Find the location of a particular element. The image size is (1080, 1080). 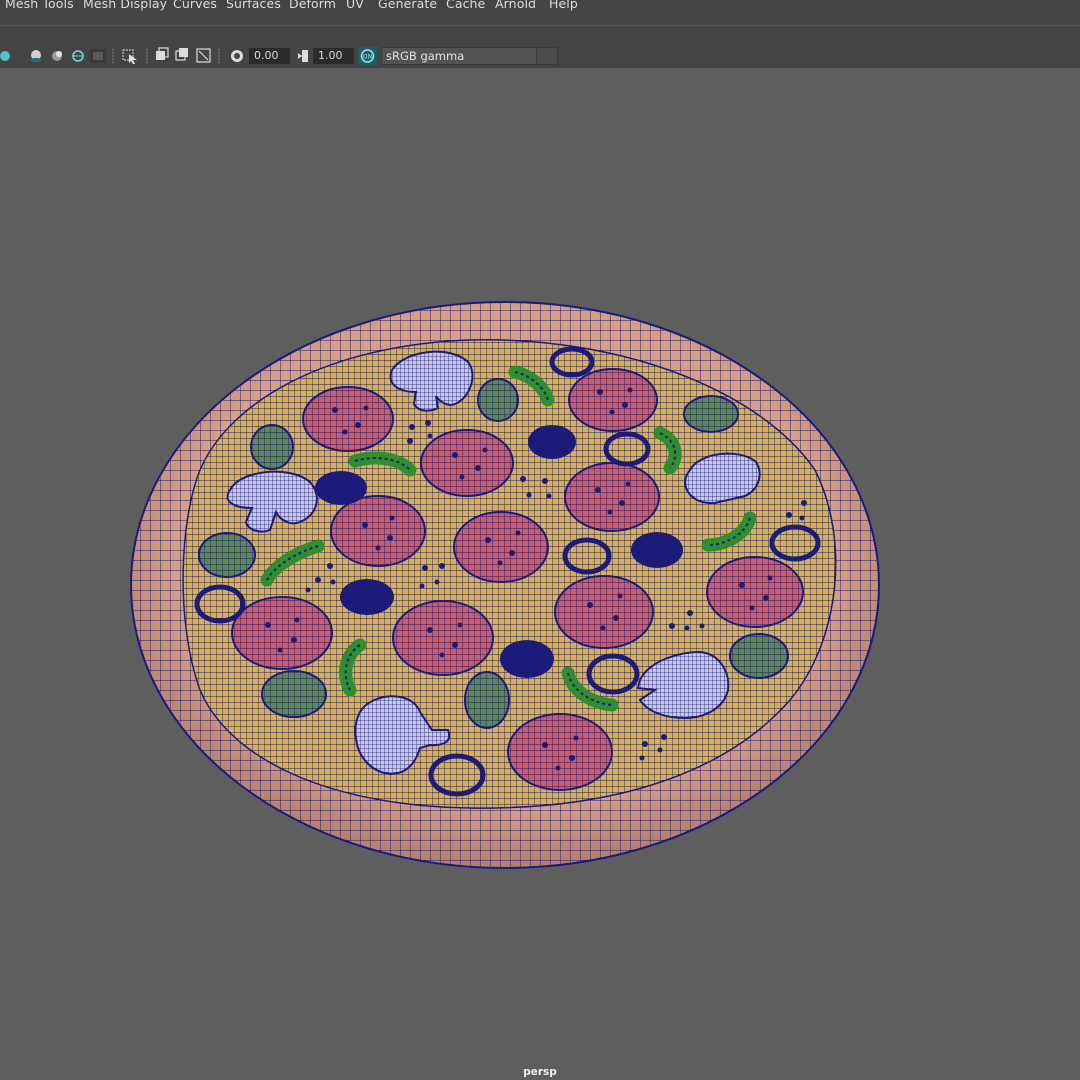

camera-name-label: persp is located at coordinates (540, 1072).